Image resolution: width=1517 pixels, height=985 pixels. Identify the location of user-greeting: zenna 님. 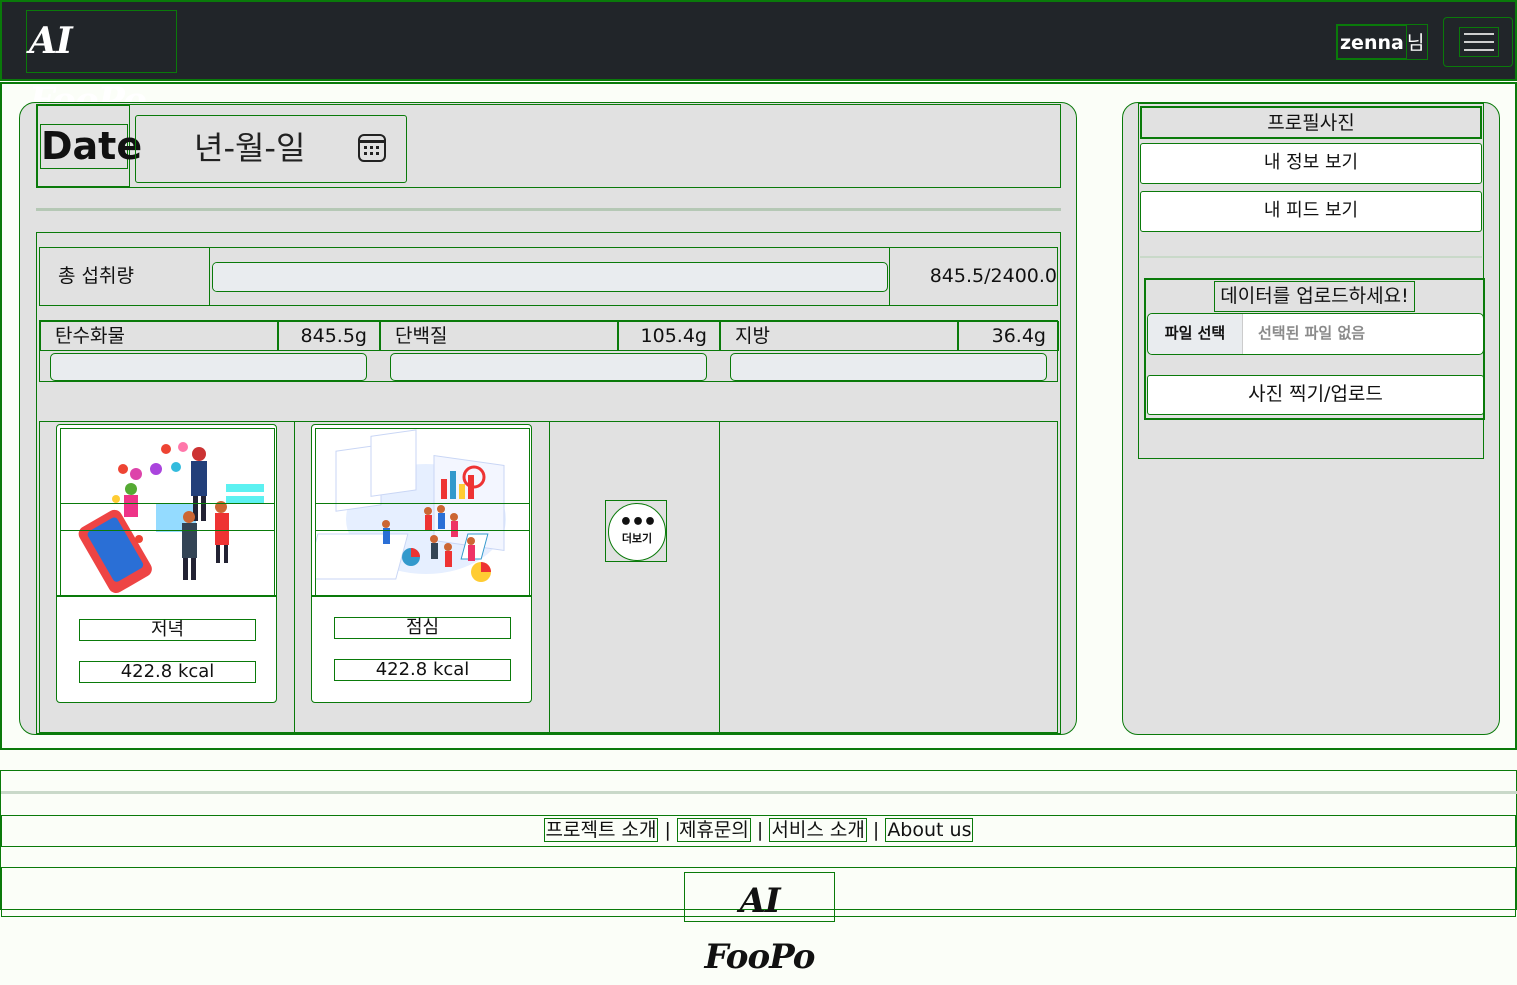
(1382, 42).